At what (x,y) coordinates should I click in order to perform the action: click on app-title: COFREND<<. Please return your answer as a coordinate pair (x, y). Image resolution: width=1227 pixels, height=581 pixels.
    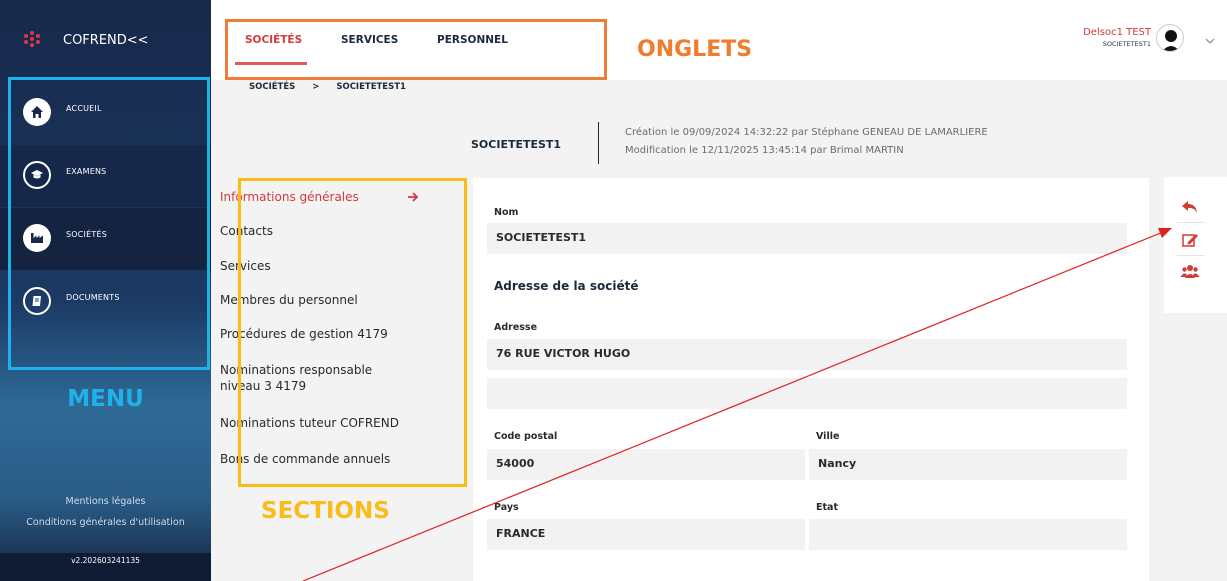
    Looking at the image, I should click on (106, 40).